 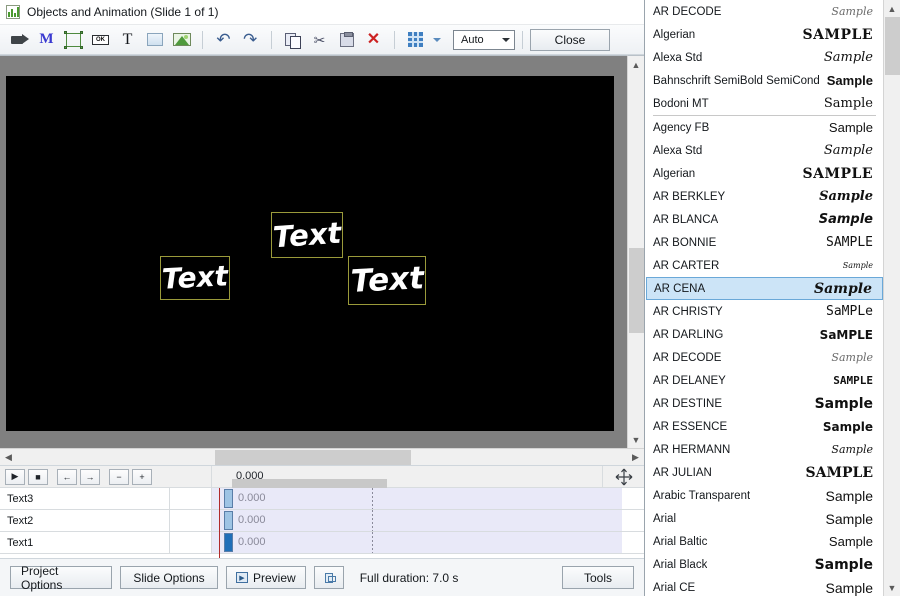 What do you see at coordinates (764, 80) in the screenshot?
I see `font-list-item: Bahnschrift SemiBold SemiConder Sample` at bounding box center [764, 80].